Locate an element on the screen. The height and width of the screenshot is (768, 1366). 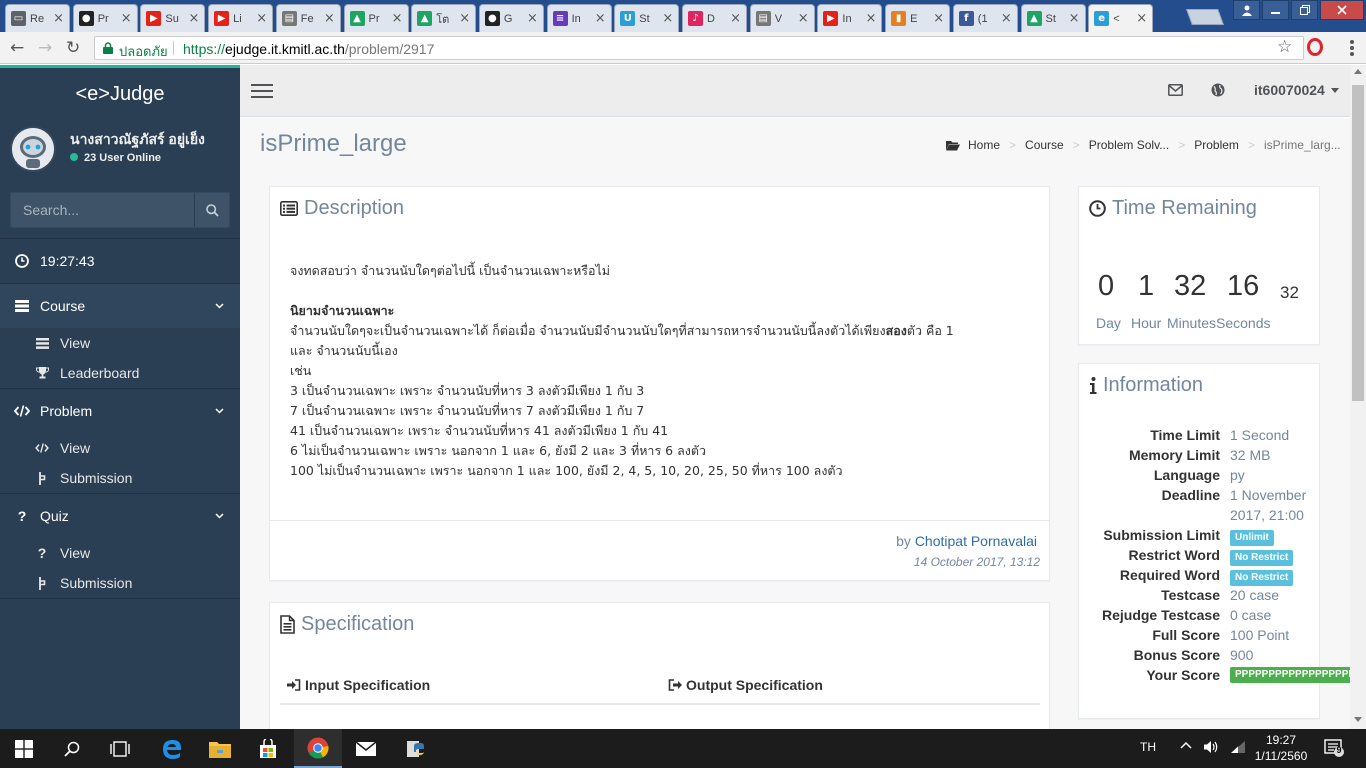
start-button is located at coordinates (24, 748).